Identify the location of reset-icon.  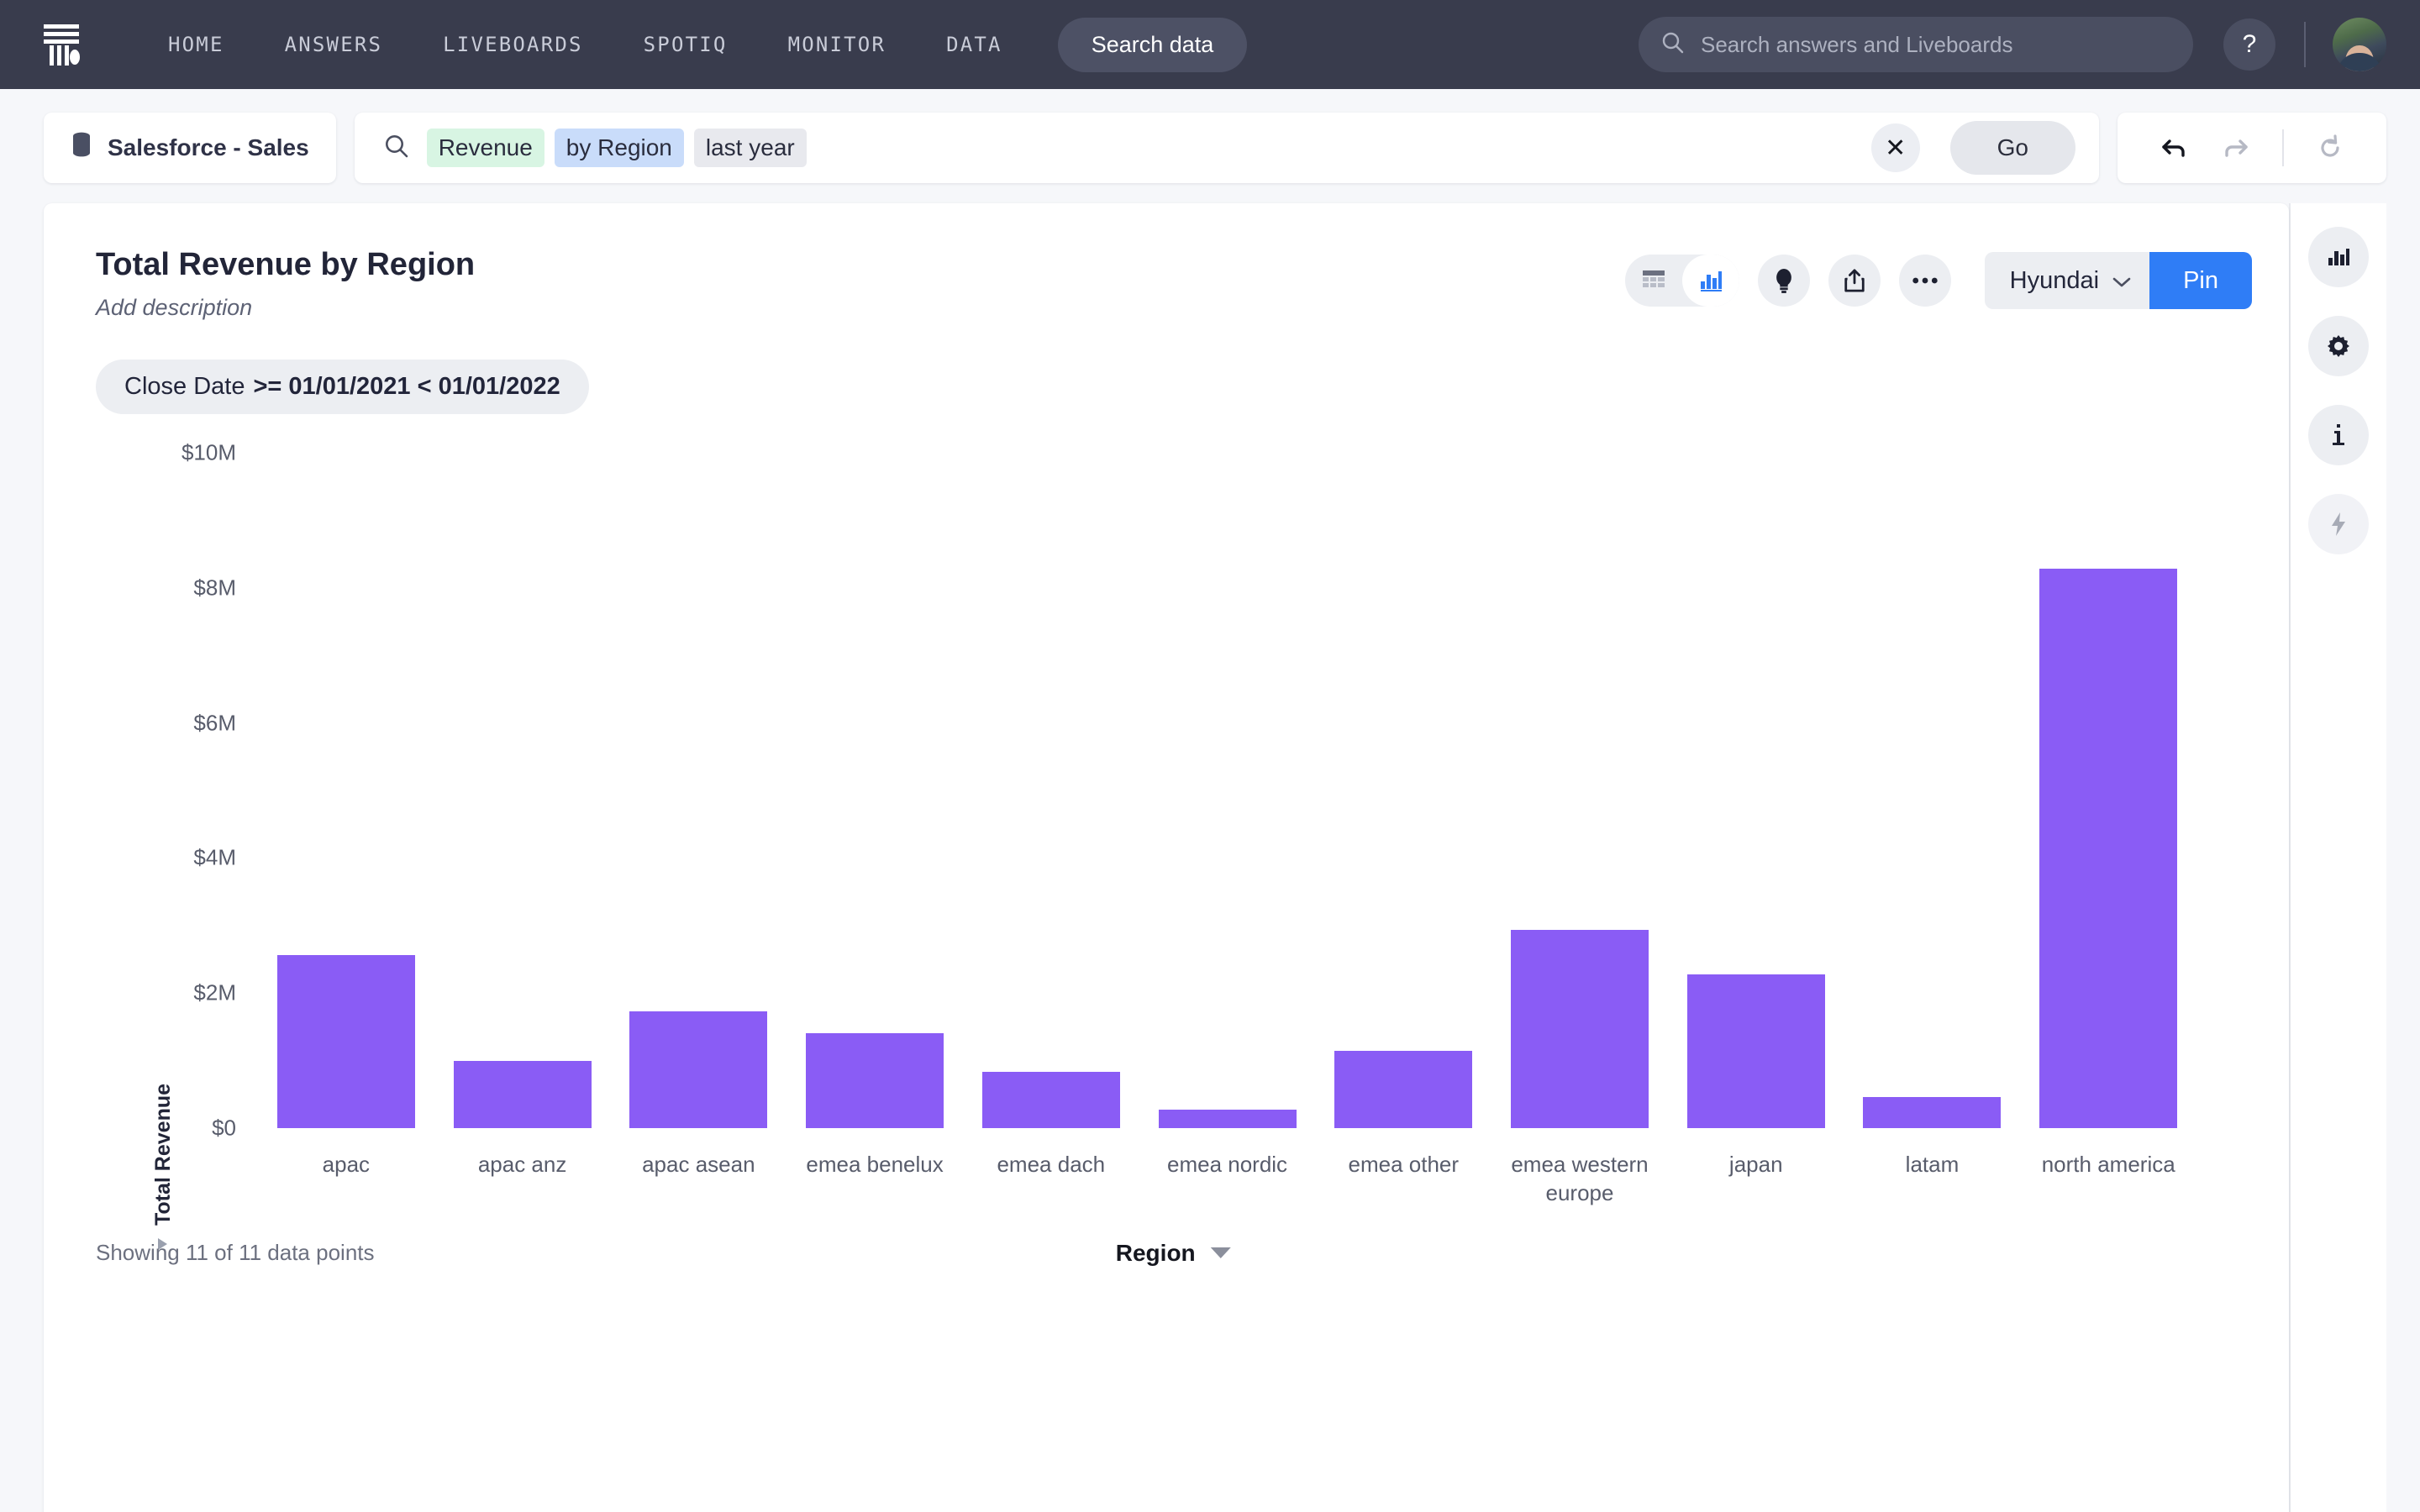
(2330, 148).